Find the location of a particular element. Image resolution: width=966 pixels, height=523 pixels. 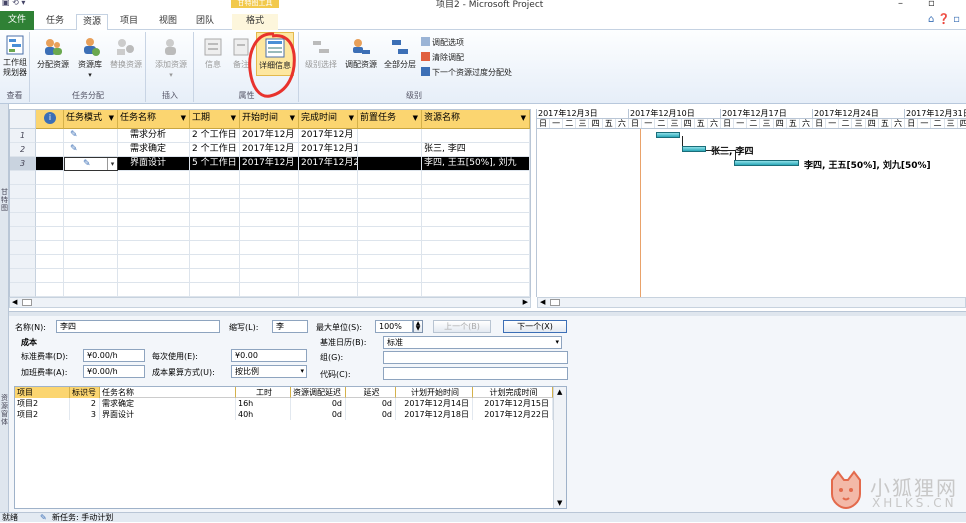

tab-project: 项目 is located at coordinates (129, 22).